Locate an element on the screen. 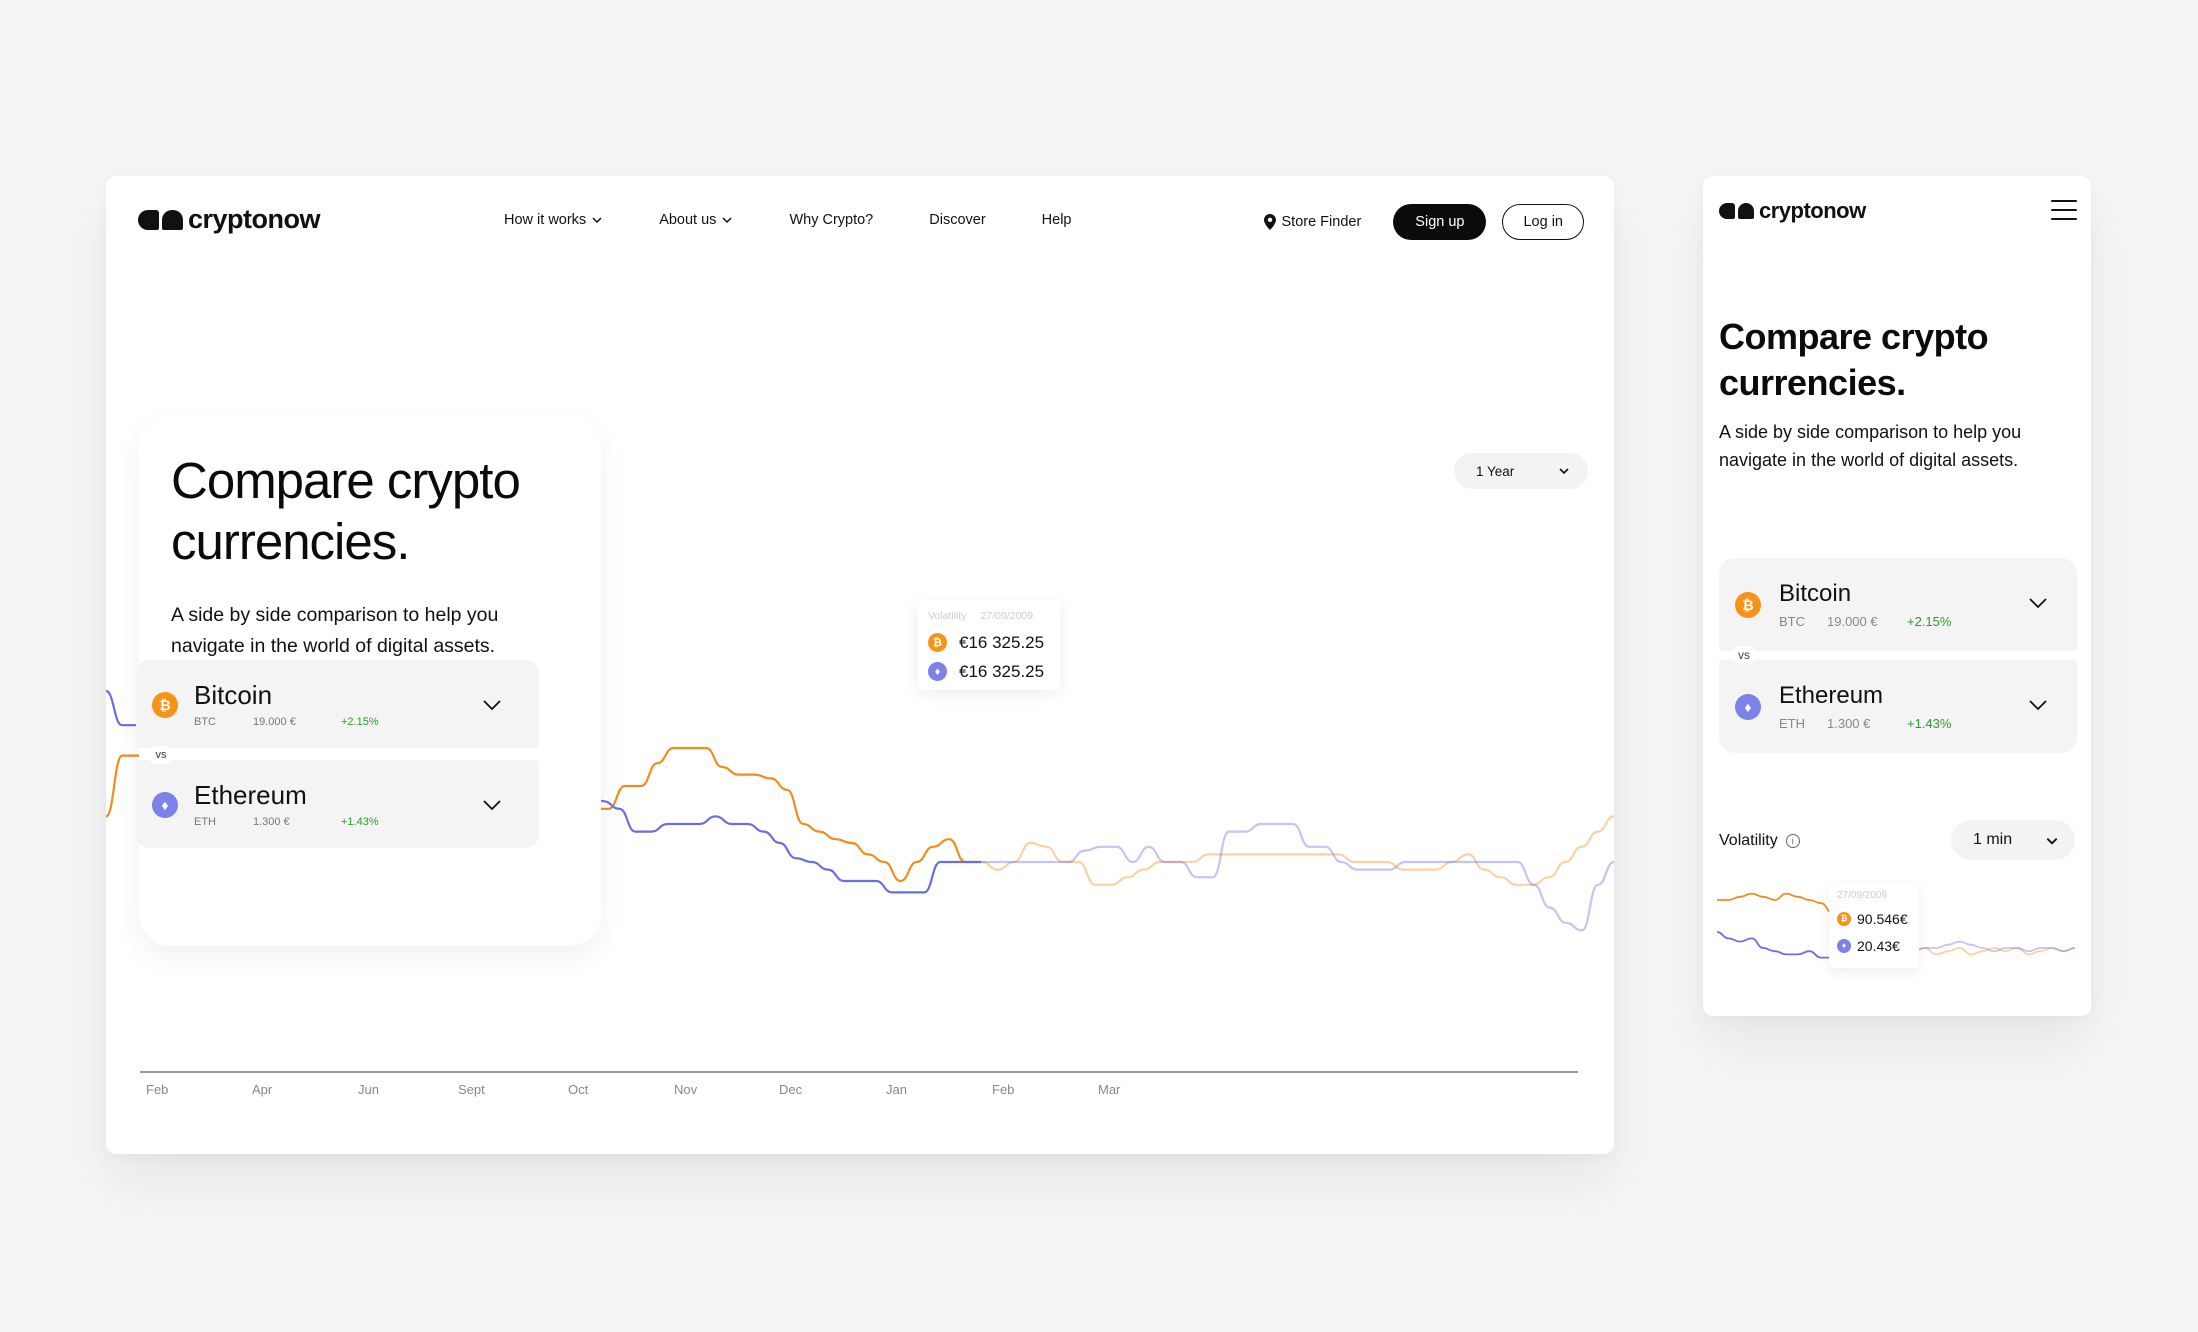  coin-meta: ETH 1.300 € +1.43% is located at coordinates (1865, 723).